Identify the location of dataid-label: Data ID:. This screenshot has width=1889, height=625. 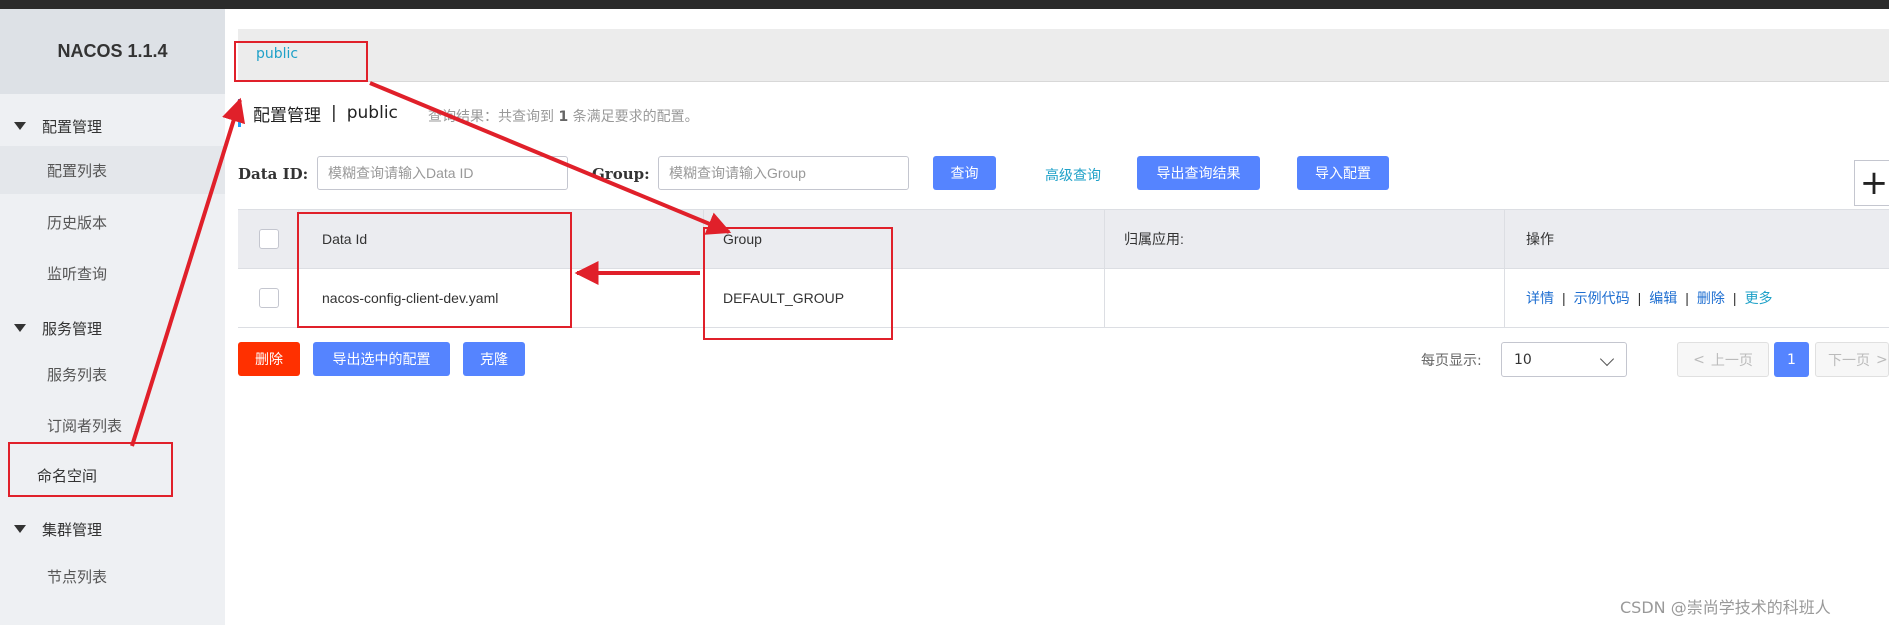
(273, 174).